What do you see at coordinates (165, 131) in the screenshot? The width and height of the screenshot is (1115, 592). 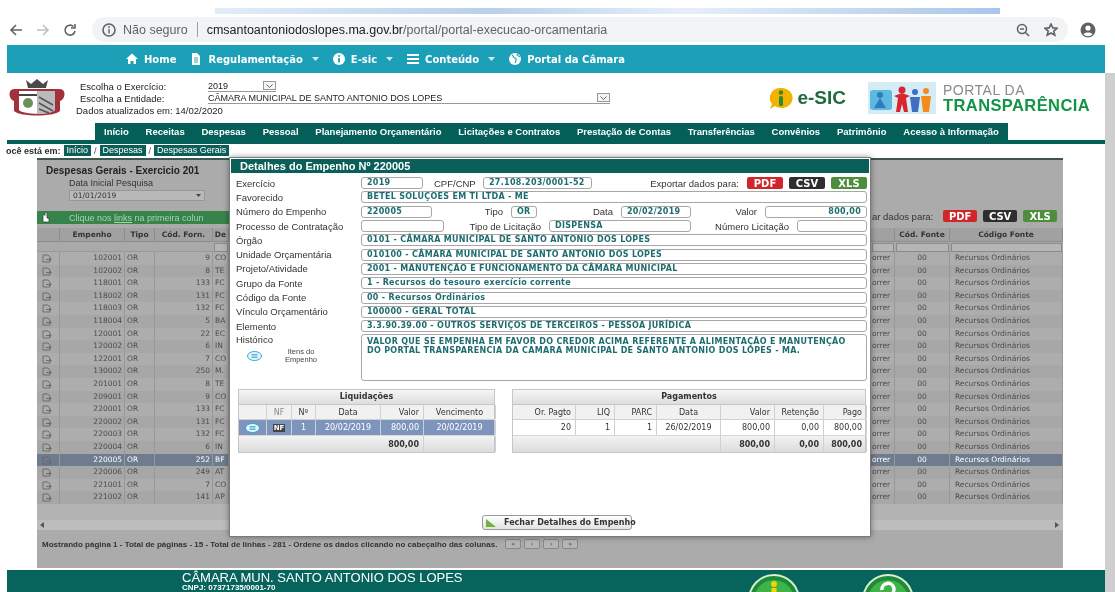 I see `menu-tab: Receitas` at bounding box center [165, 131].